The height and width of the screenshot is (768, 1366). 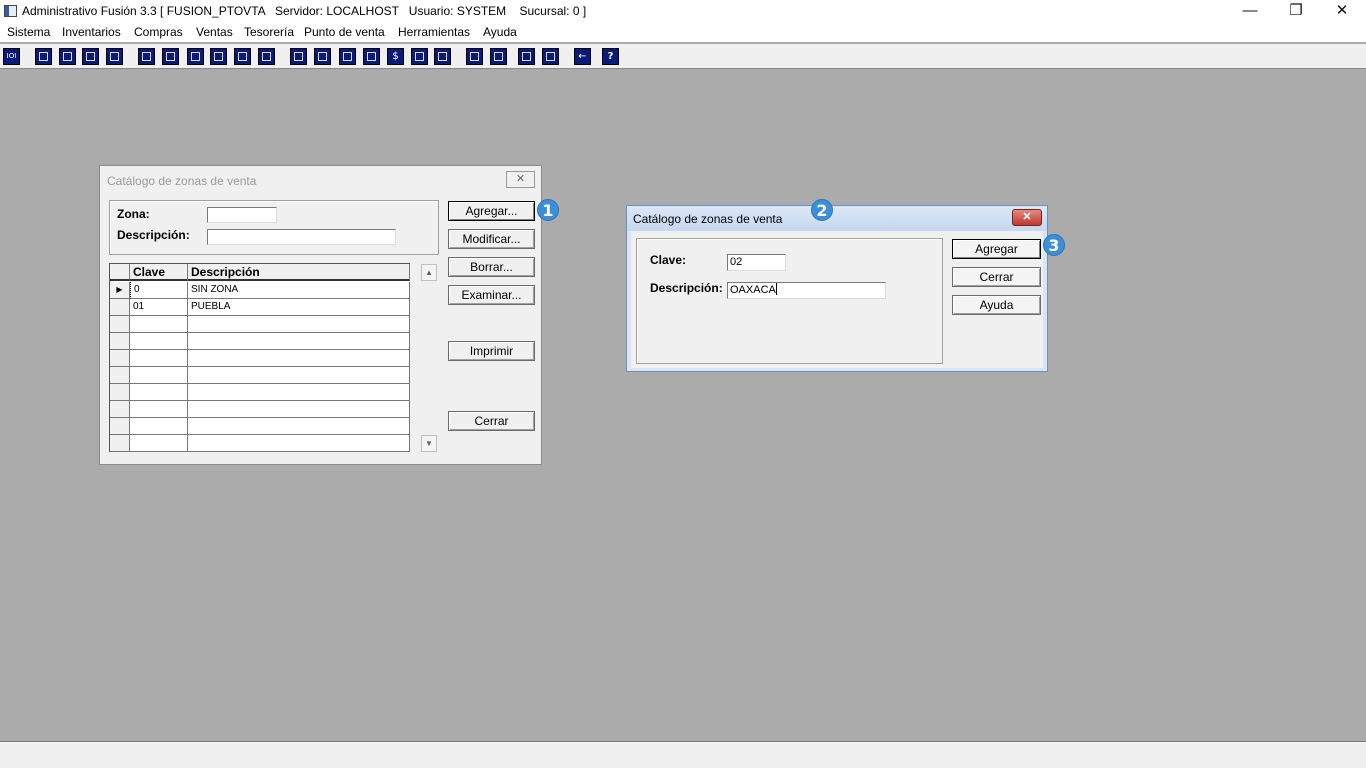 I want to click on refresh-icon, so click(x=526, y=56).